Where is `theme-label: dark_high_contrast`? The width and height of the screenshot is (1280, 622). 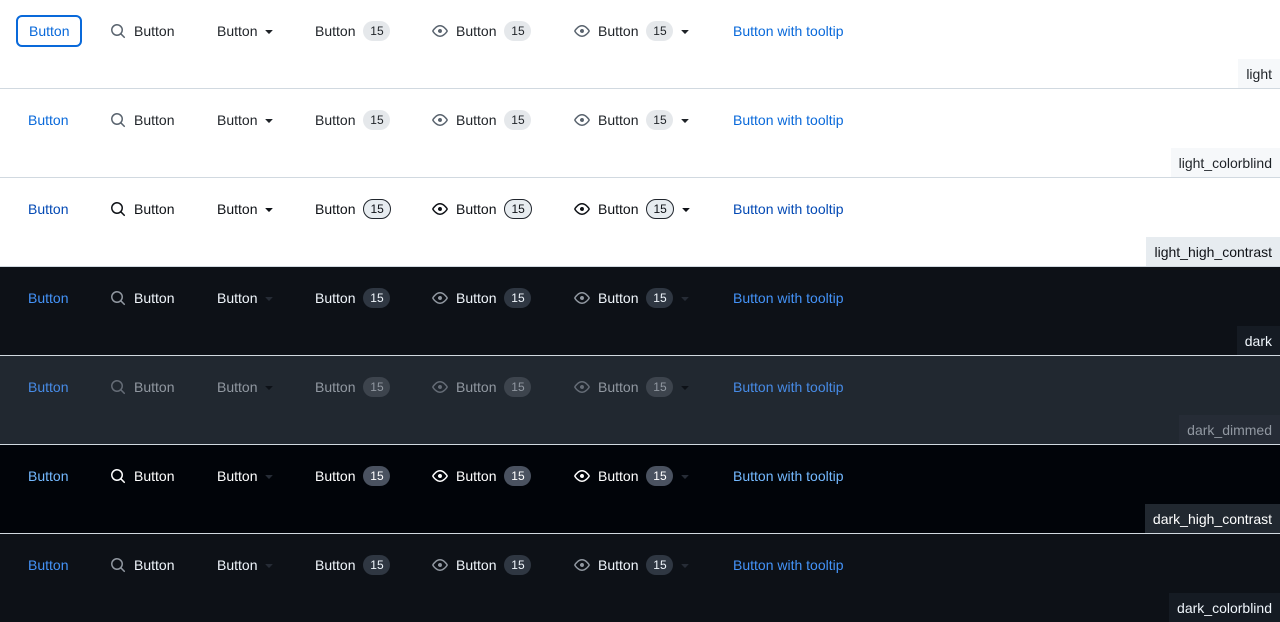 theme-label: dark_high_contrast is located at coordinates (1212, 518).